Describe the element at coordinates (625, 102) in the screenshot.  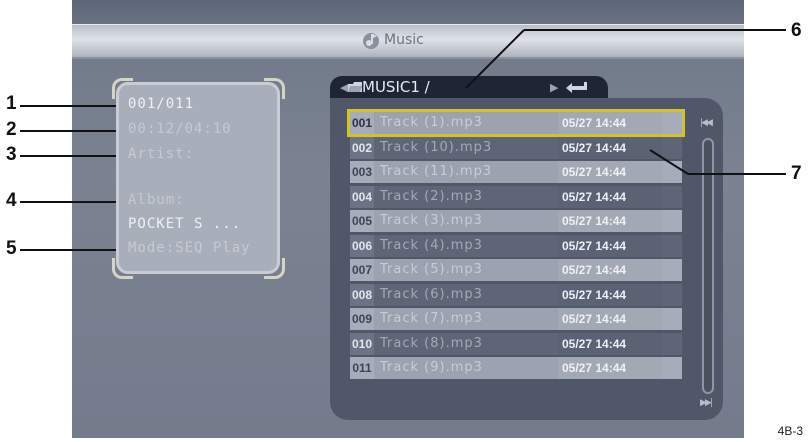
I see `callout-leader-lines` at that location.